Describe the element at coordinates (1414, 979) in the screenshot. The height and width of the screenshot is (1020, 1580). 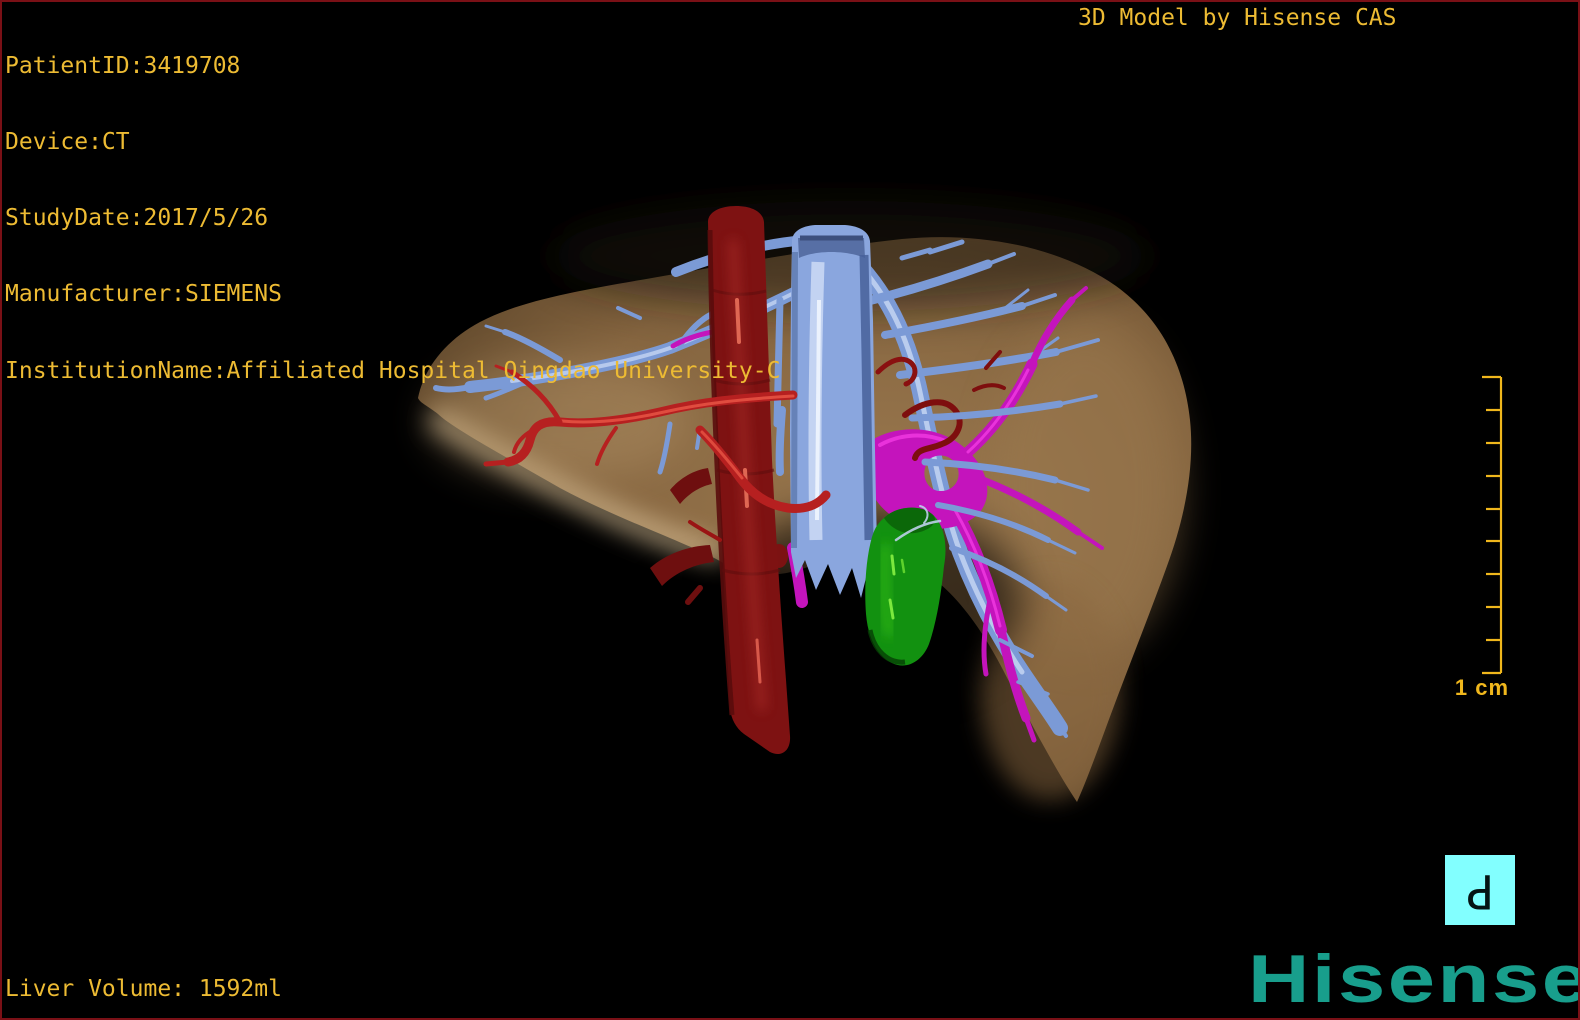
I see `hisense-logo: Hisense` at that location.